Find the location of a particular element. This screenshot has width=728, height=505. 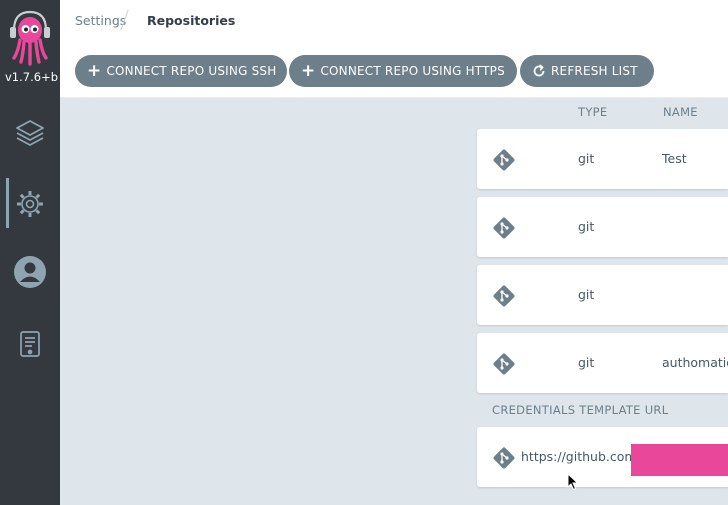

connect-https-button: + CONNECT REPO USING HTTPS is located at coordinates (403, 71).